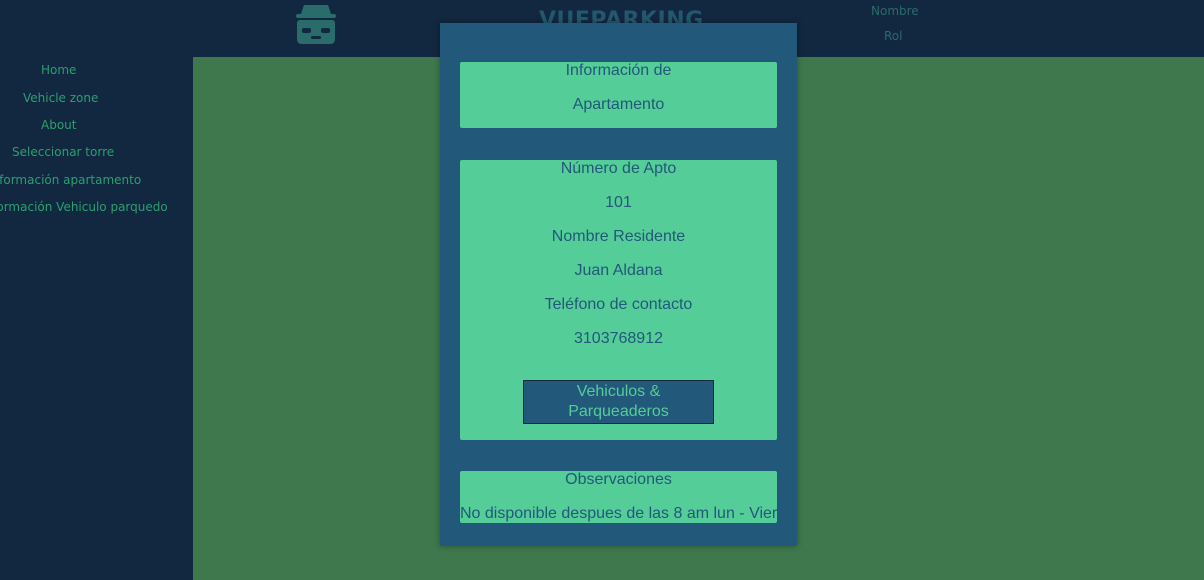  I want to click on resident-label: Nombre Residente, so click(618, 236).